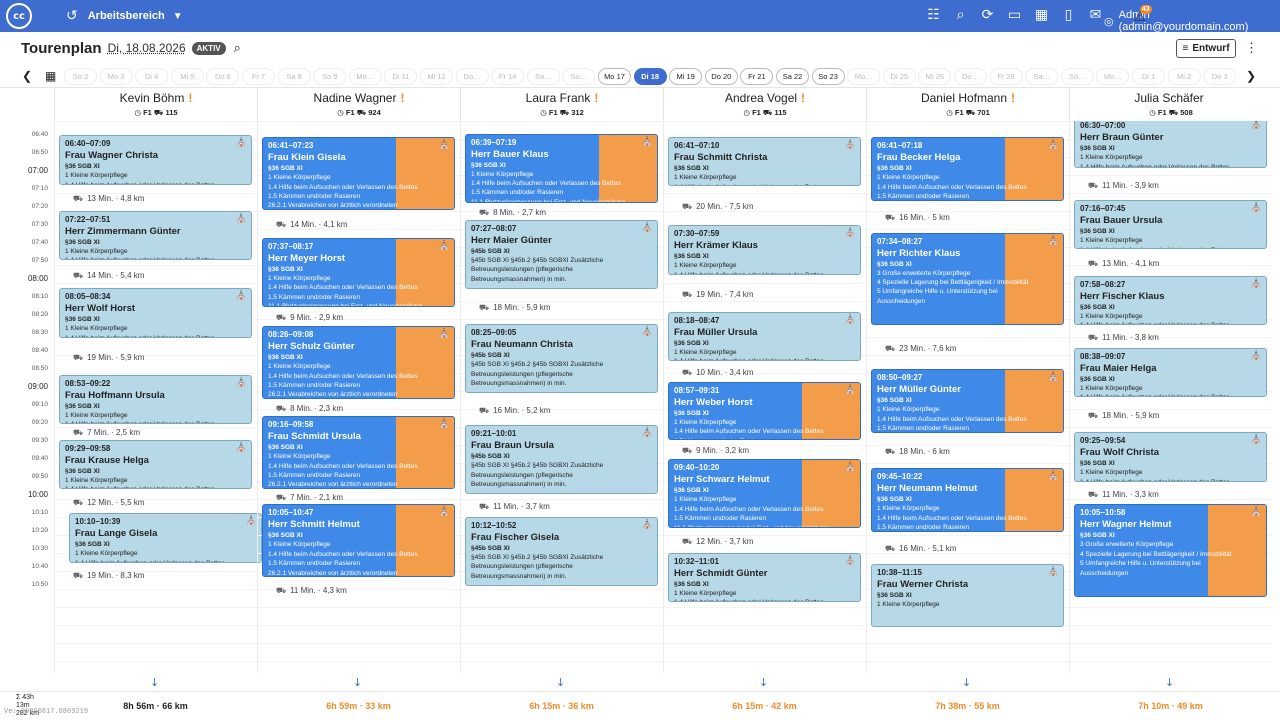 Image resolution: width=1280 pixels, height=720 pixels. Describe the element at coordinates (1014, 14) in the screenshot. I see `chat-icon: ▭` at that location.